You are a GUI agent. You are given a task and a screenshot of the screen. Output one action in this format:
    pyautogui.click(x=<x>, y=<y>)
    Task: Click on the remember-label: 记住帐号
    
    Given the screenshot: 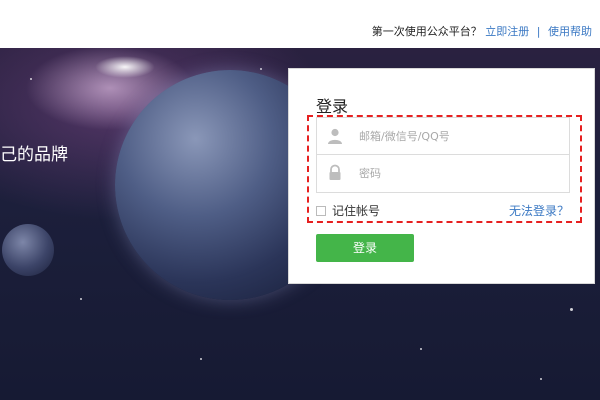 What is the action you would take?
    pyautogui.click(x=356, y=211)
    